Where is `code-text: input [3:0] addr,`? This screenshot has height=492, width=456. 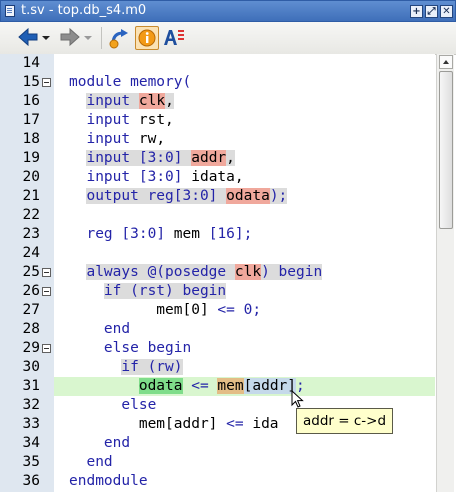 code-text: input [3:0] addr, is located at coordinates (152, 158).